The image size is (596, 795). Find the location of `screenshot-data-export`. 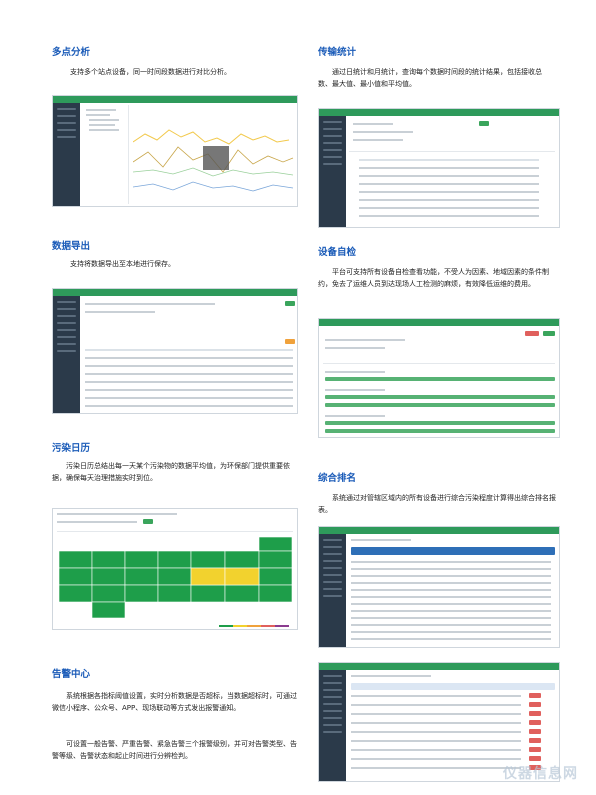

screenshot-data-export is located at coordinates (175, 351).